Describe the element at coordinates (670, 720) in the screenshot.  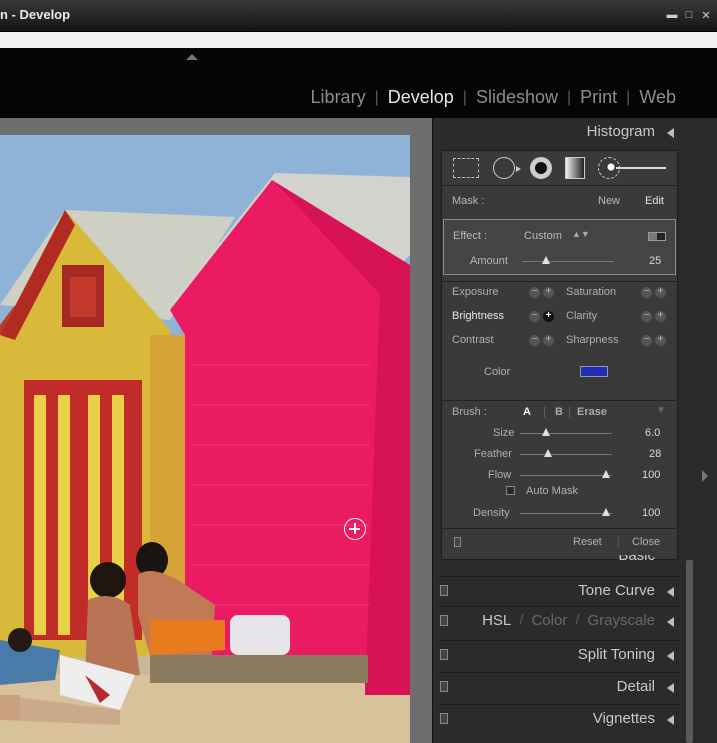
I see `vignettes-expand-icon` at that location.